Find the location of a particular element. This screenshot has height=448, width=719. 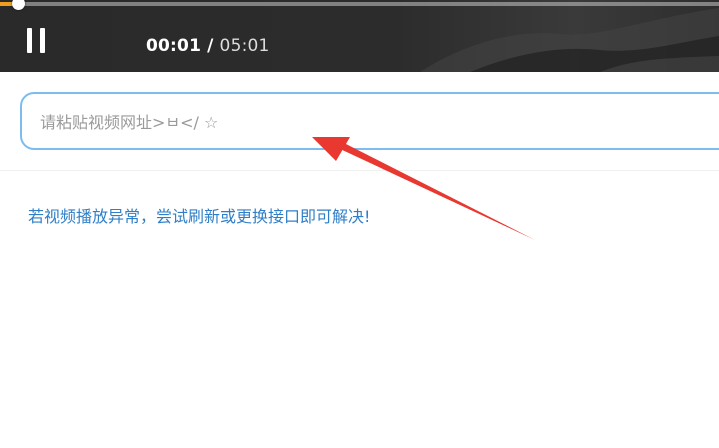

pause-icon is located at coordinates (29, 40).